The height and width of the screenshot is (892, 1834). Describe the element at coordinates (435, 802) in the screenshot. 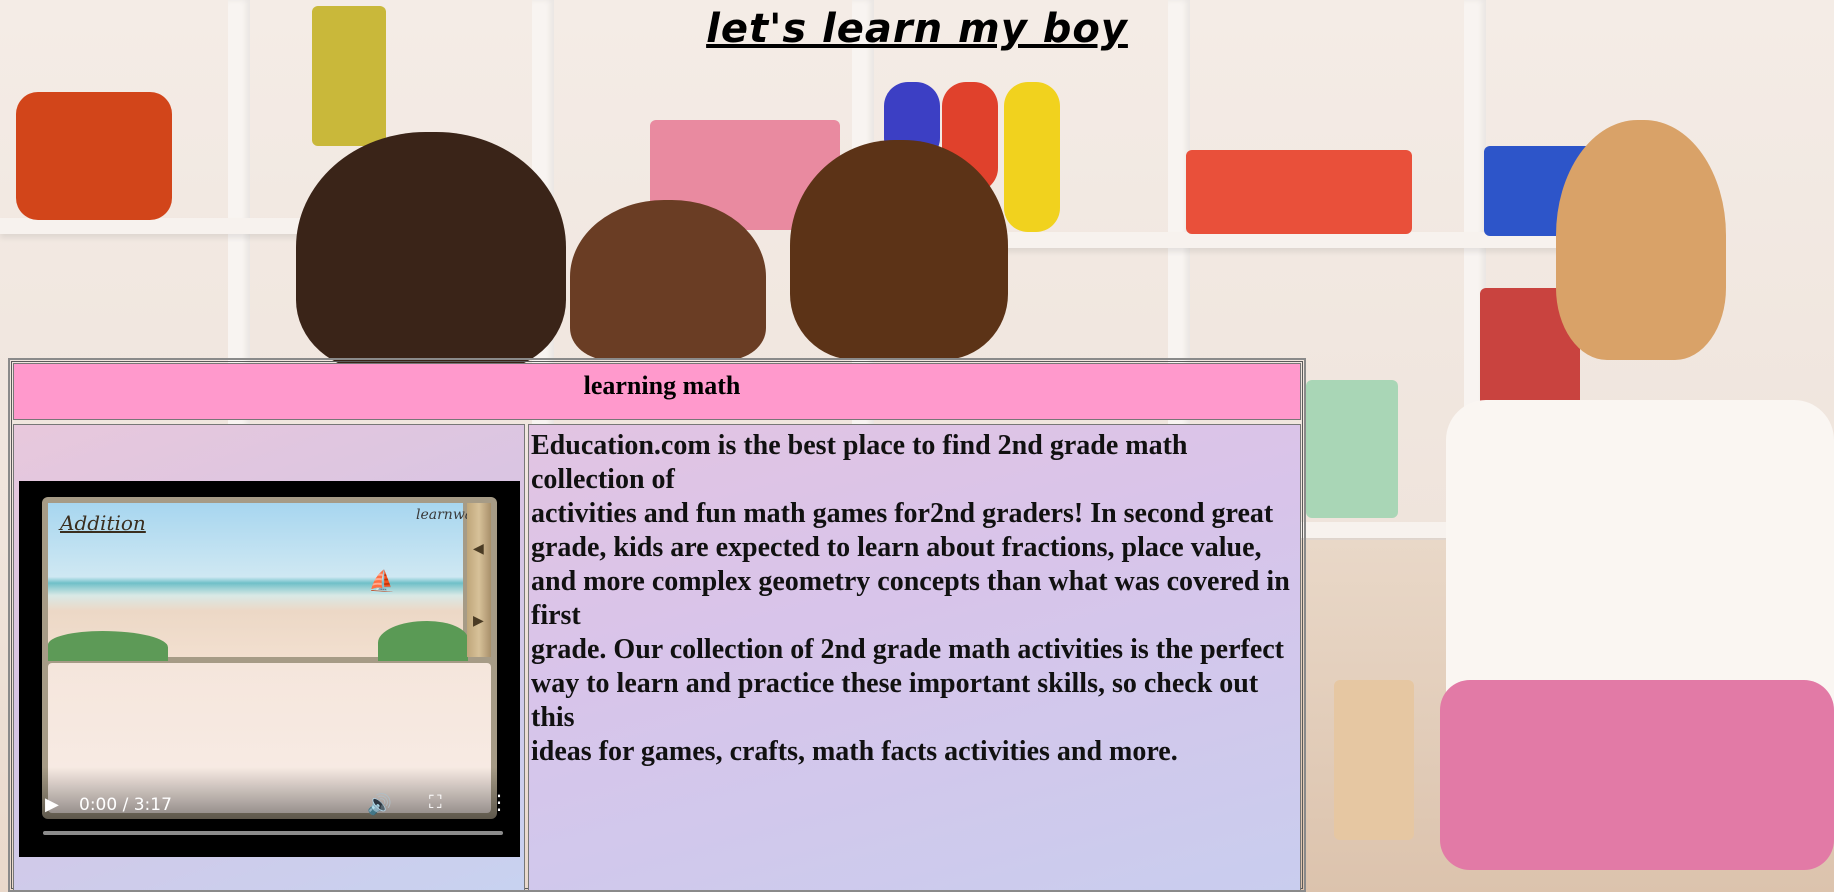

I see `fullscreen-icon: ⛶` at that location.